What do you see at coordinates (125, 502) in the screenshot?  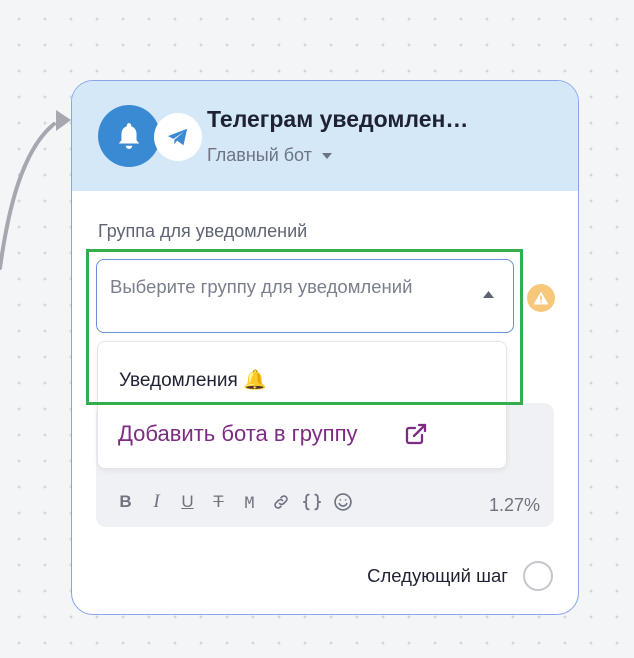 I see `bold-button: B` at bounding box center [125, 502].